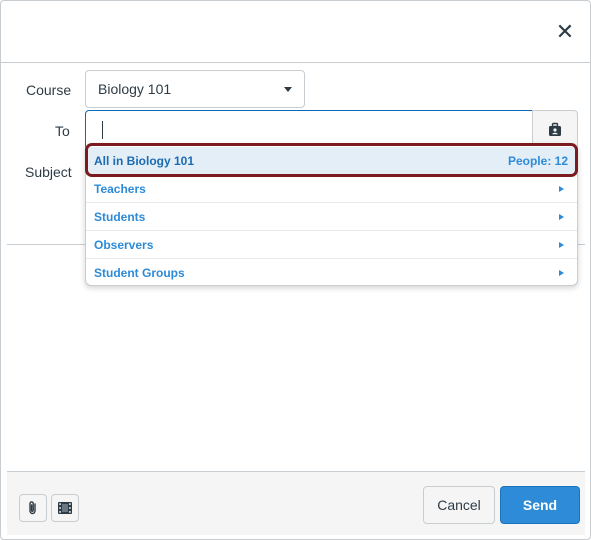 Image resolution: width=591 pixels, height=540 pixels. What do you see at coordinates (120, 216) in the screenshot?
I see `recipient-option-label: Students` at bounding box center [120, 216].